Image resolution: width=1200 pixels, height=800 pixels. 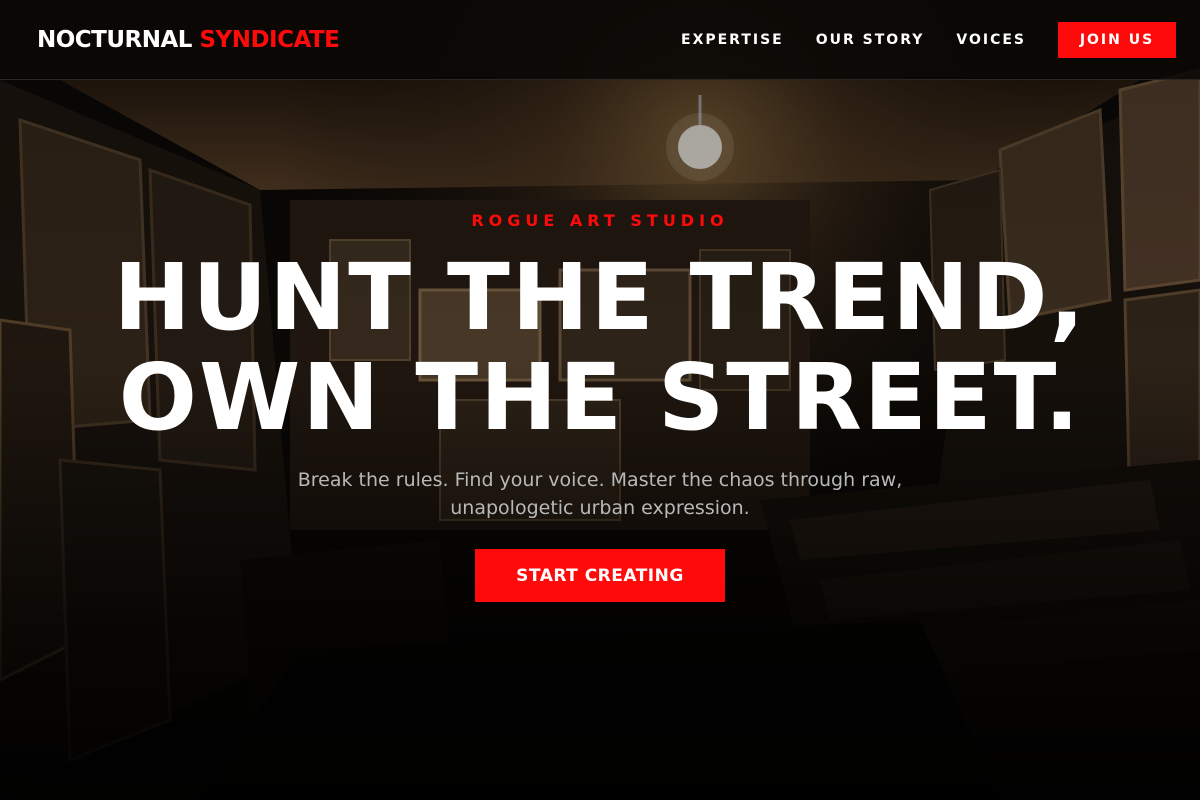 I want to click on brand-name-primary: NOCTURNAL, so click(x=114, y=39).